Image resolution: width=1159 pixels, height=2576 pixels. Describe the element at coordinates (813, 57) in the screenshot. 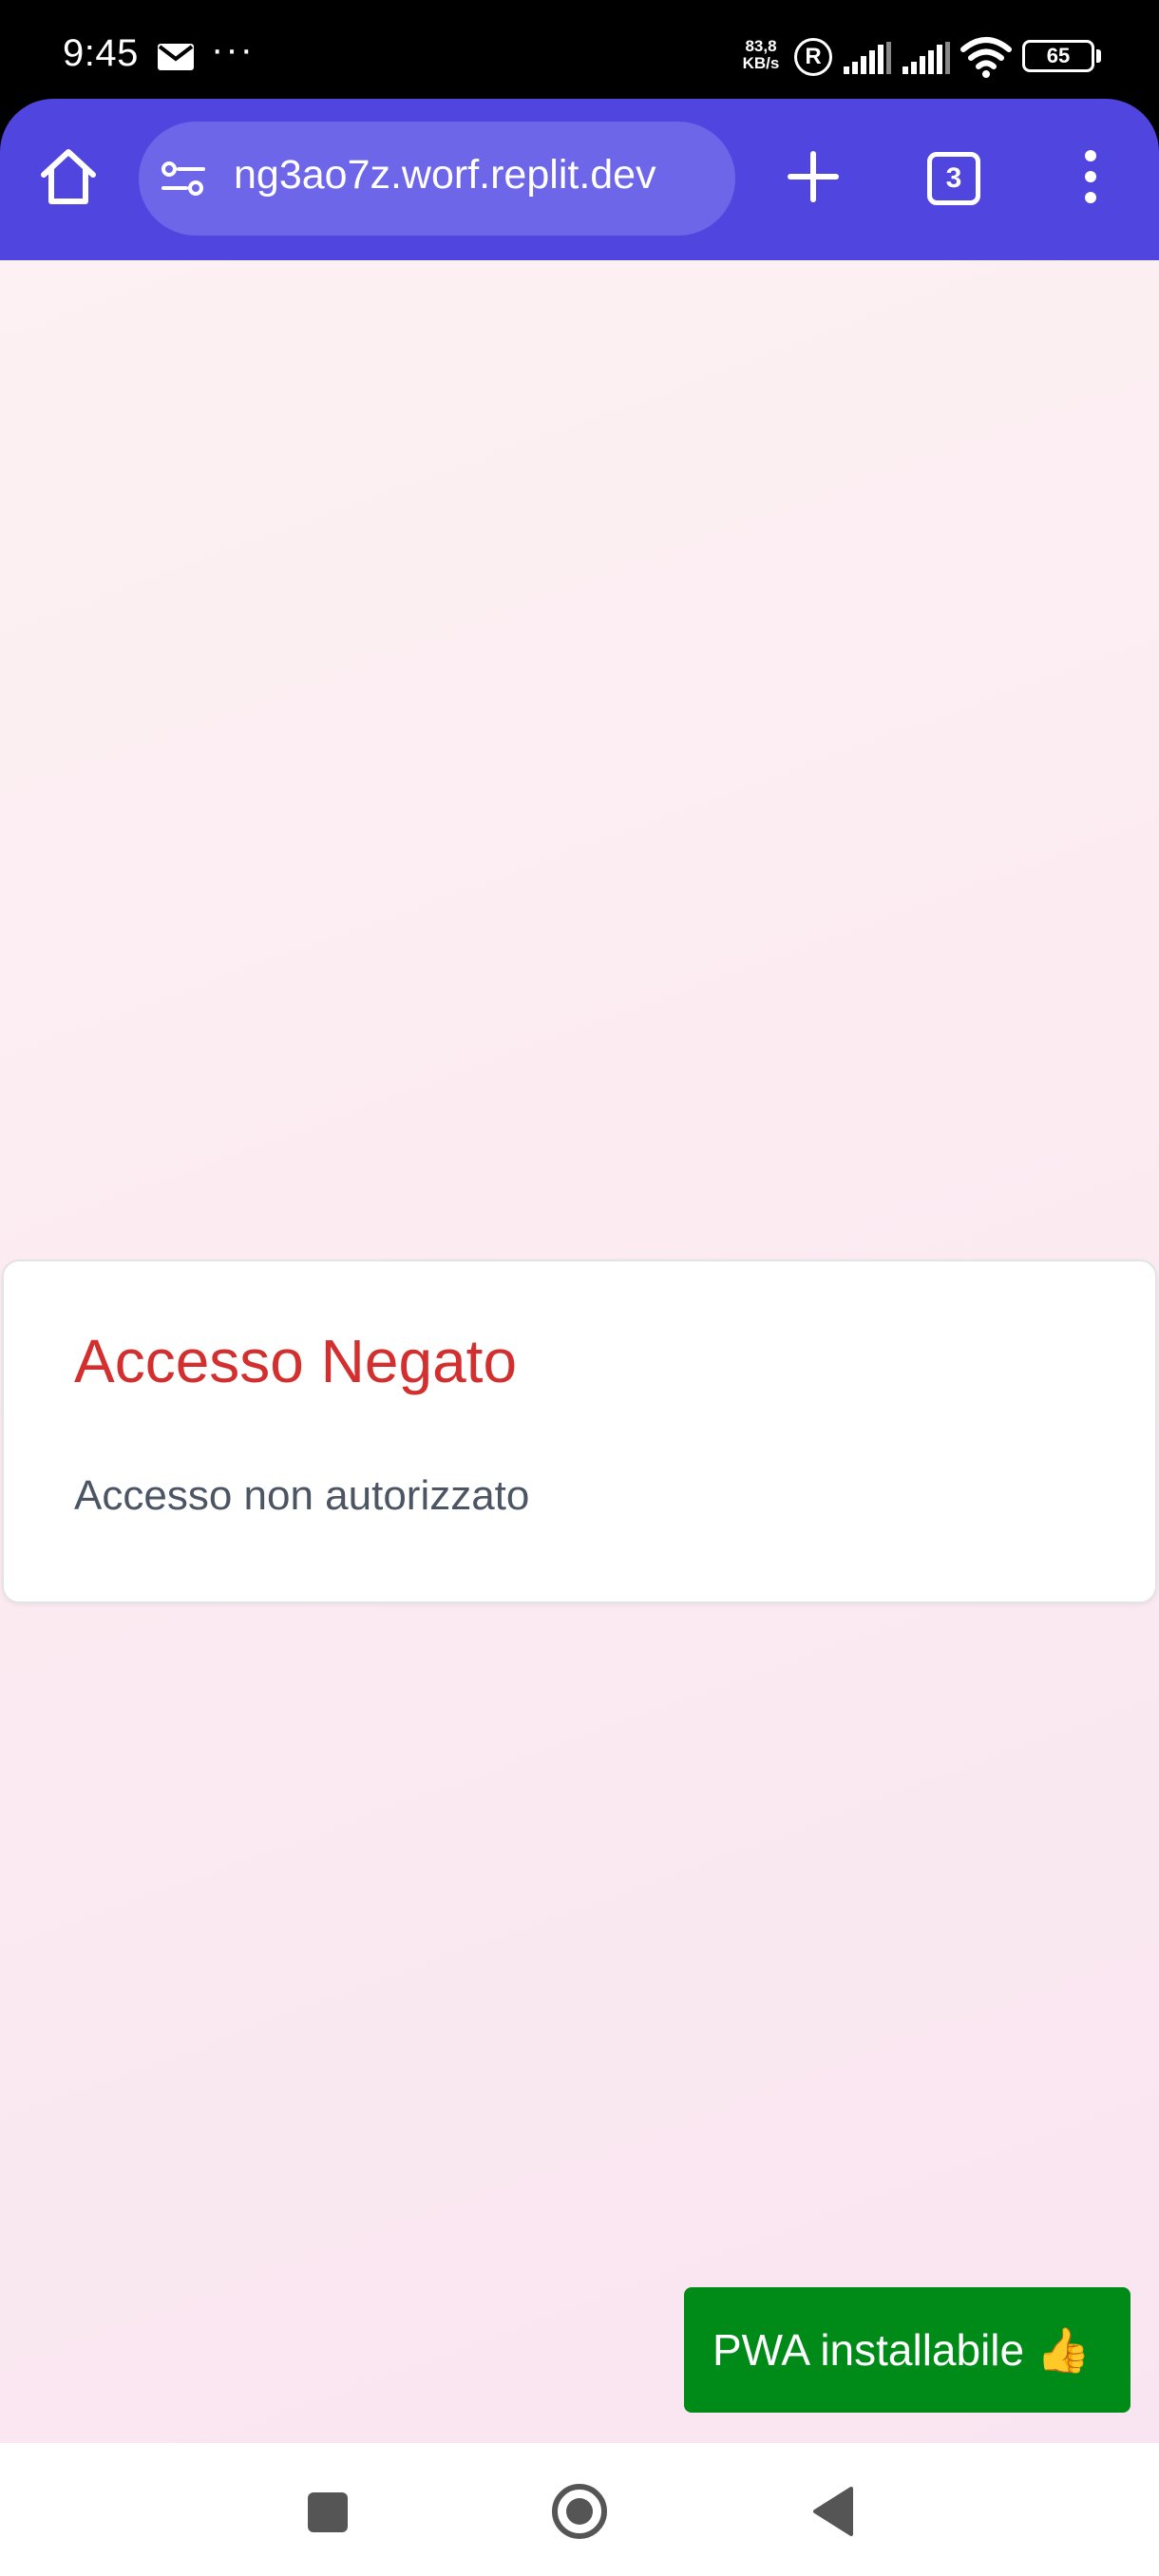

I see `roaming-icon: R` at that location.